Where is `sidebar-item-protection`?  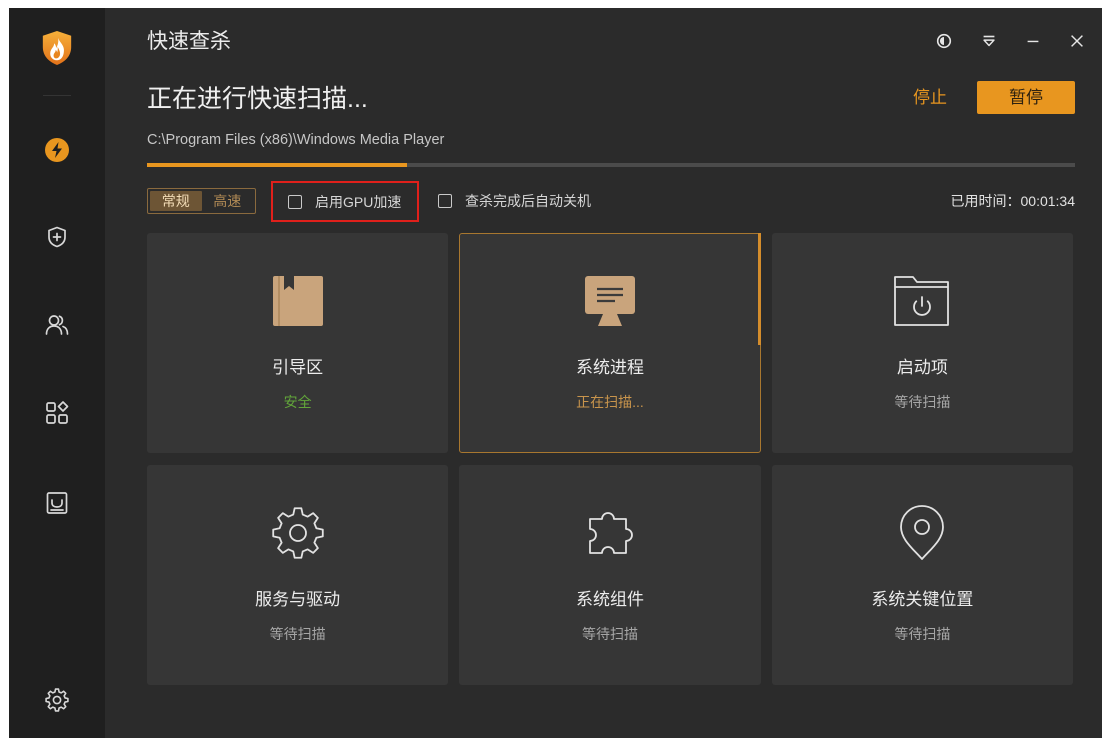
sidebar-item-protection is located at coordinates (57, 237).